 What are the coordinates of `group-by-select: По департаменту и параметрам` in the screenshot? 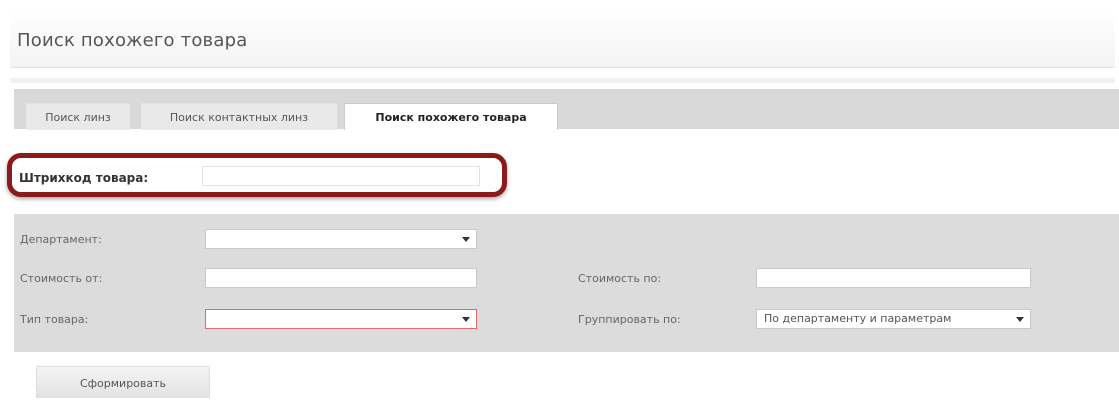 It's located at (893, 319).